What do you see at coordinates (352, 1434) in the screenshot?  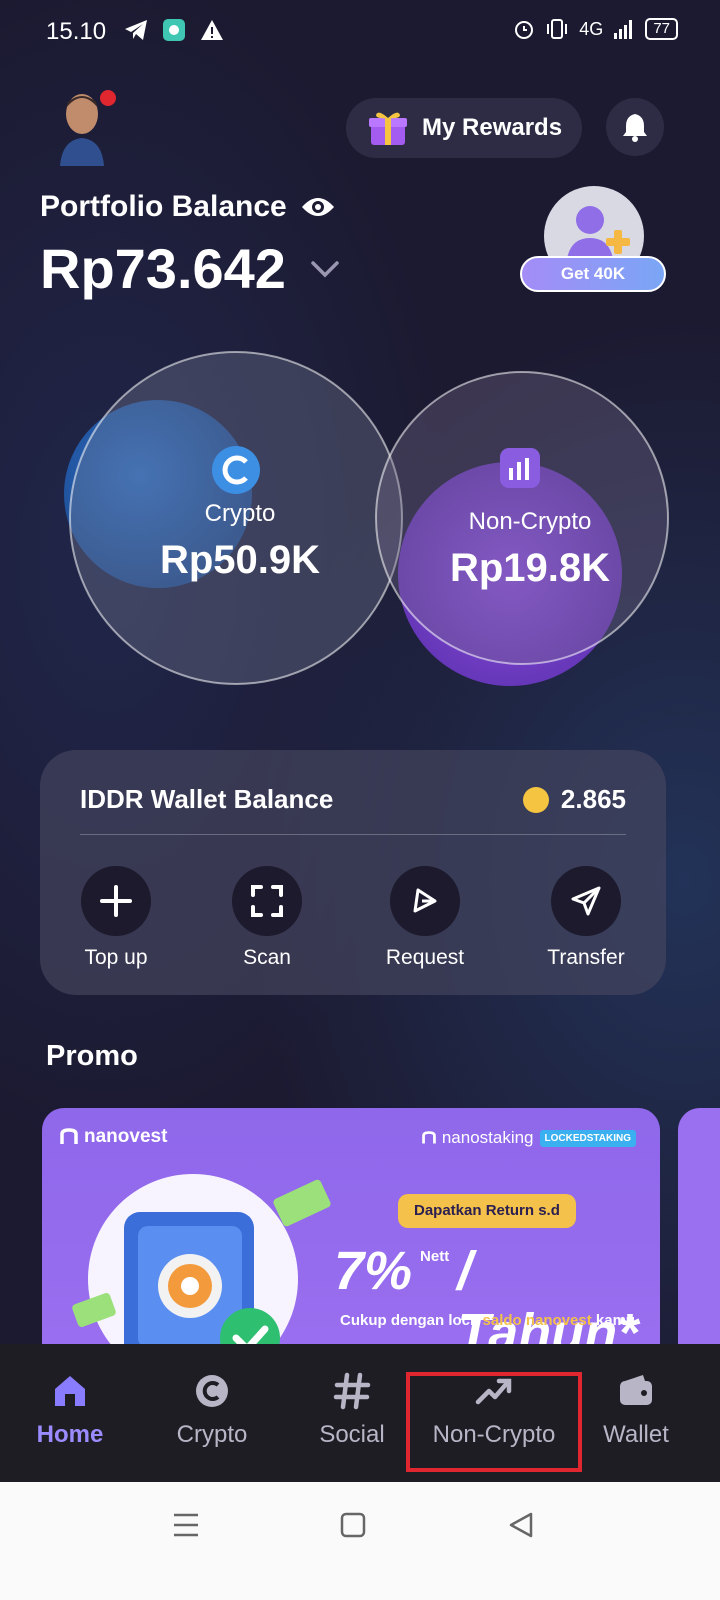 I see `nav-social-label: Social` at bounding box center [352, 1434].